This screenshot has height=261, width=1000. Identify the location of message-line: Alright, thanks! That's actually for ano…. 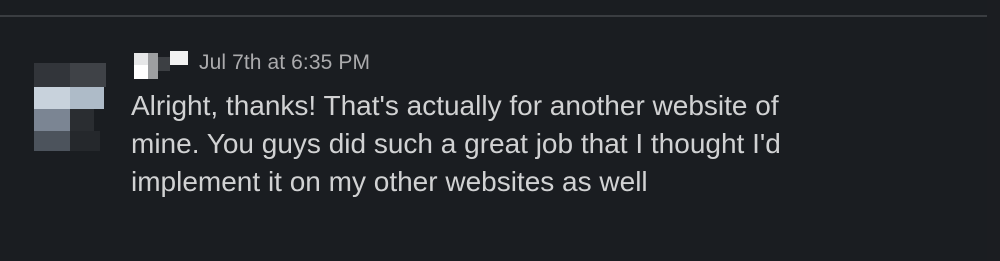
(455, 105).